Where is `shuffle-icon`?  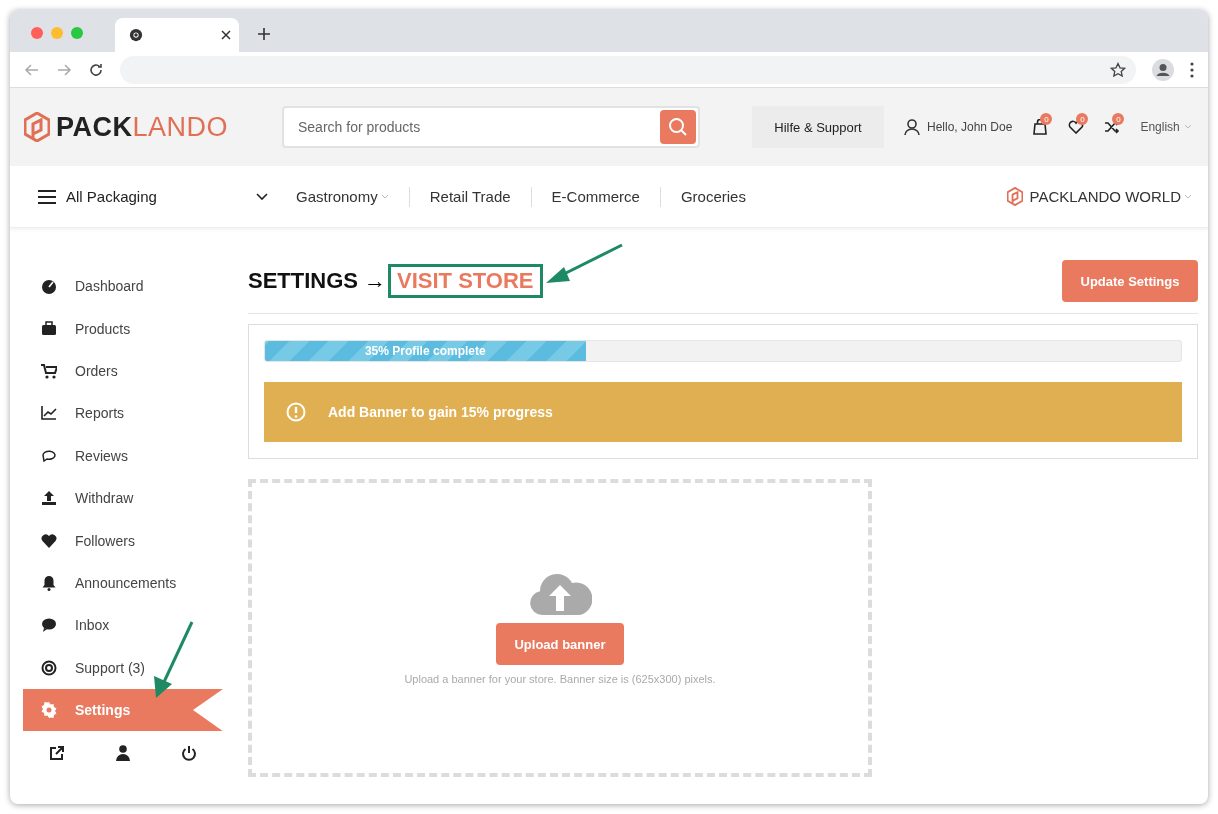 shuffle-icon is located at coordinates (1112, 127).